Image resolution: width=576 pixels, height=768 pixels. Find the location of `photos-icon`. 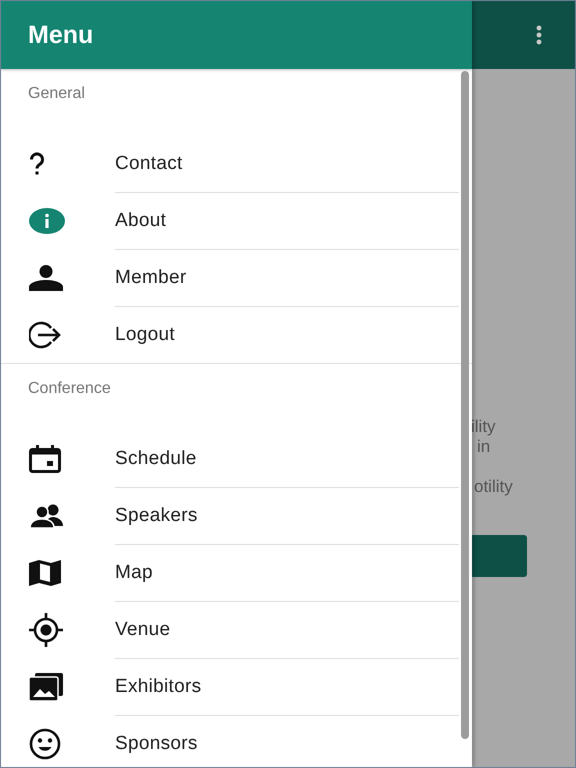

photos-icon is located at coordinates (46, 686).